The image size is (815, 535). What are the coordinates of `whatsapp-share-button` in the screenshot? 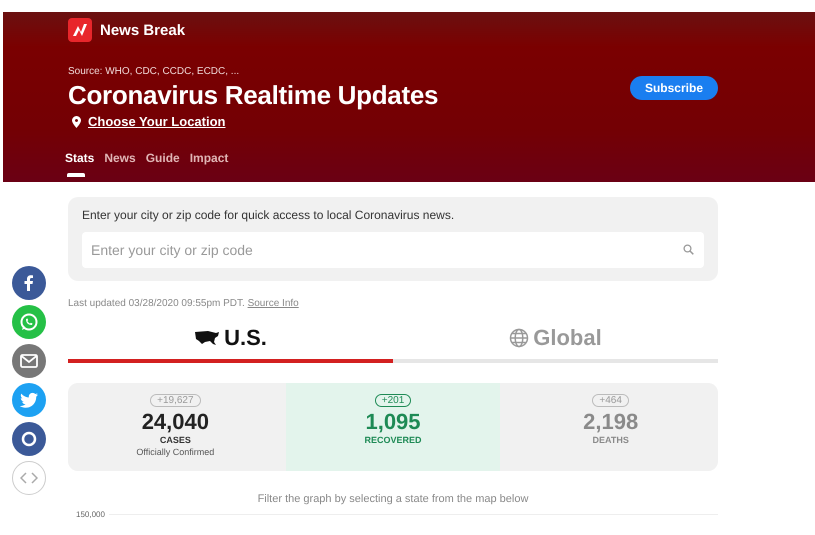 It's located at (29, 322).